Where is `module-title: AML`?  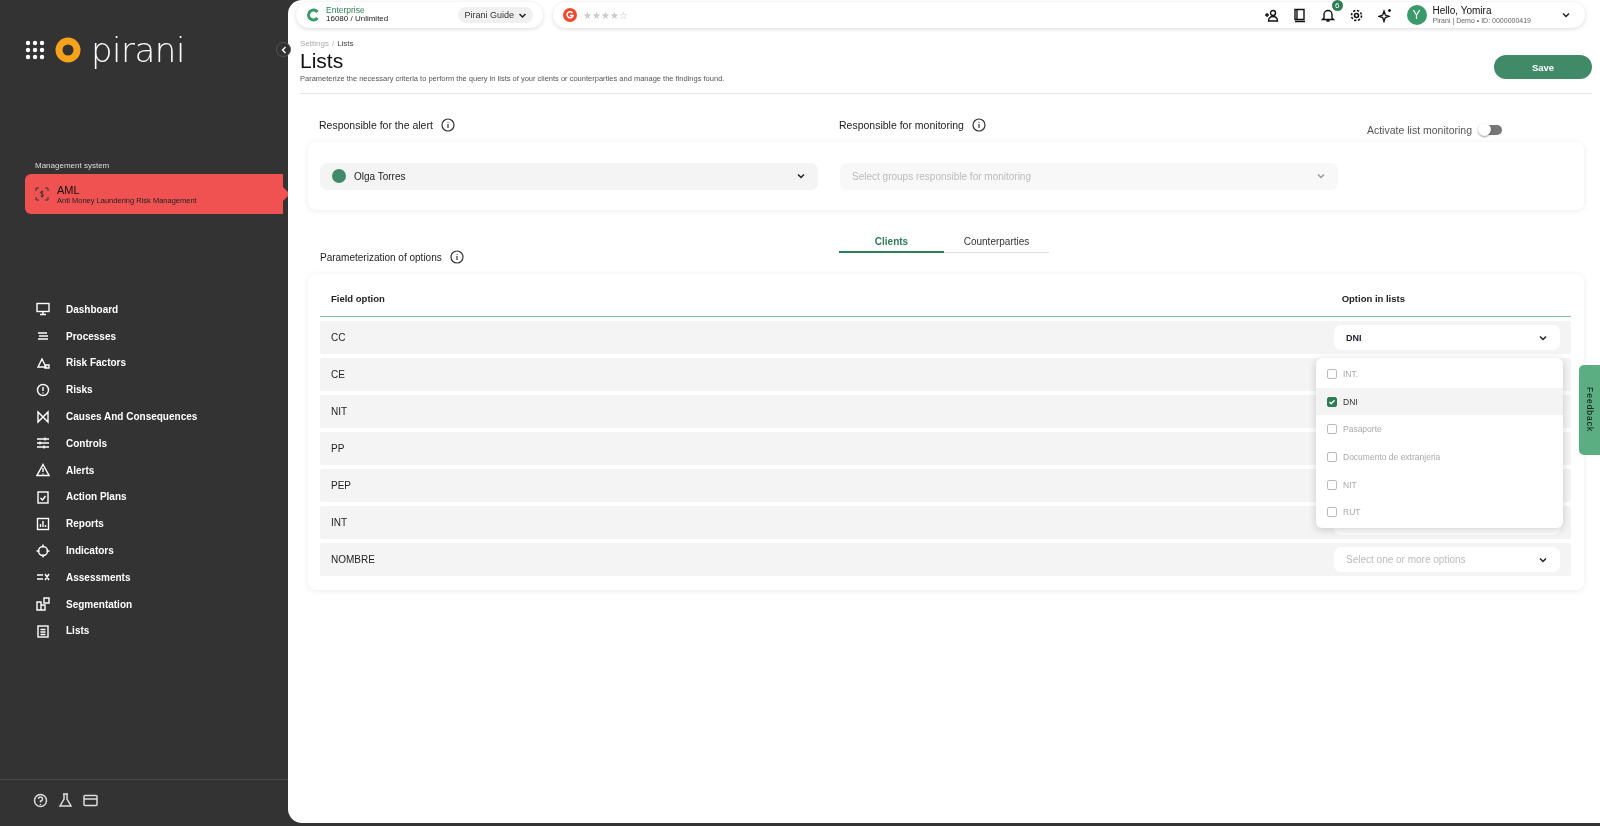
module-title: AML is located at coordinates (69, 189).